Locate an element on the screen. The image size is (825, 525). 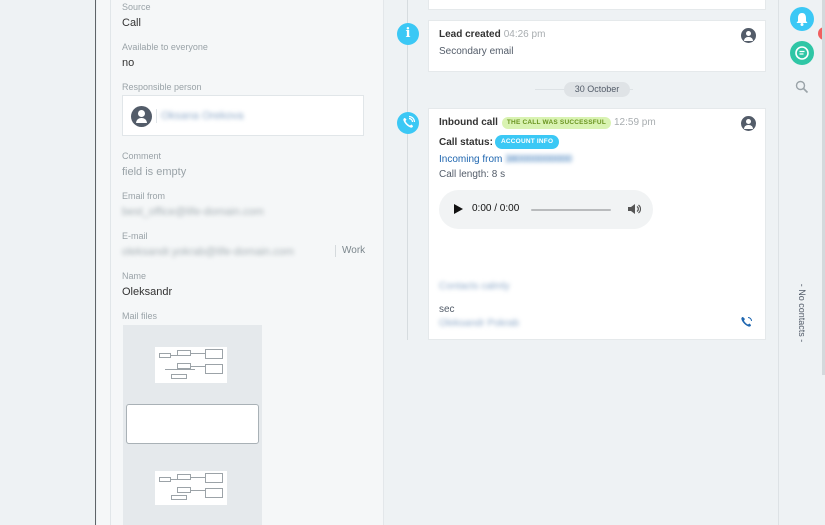
call-status-label: Call status: is located at coordinates (466, 142).